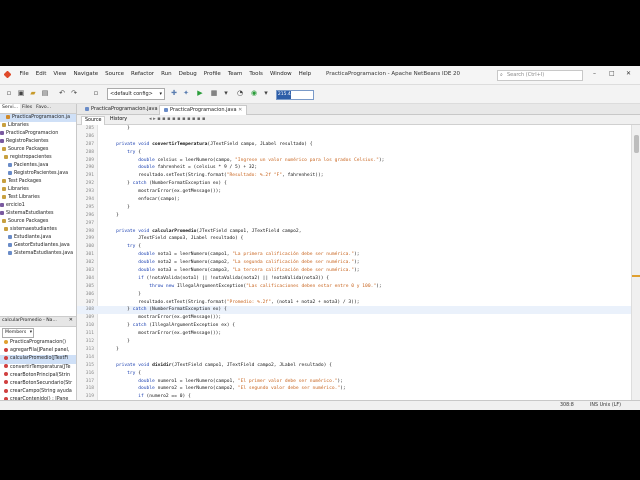 The width and height of the screenshot is (640, 480). I want to click on editor-tab-label: PracticaProgramacion.java, so click(203, 110).